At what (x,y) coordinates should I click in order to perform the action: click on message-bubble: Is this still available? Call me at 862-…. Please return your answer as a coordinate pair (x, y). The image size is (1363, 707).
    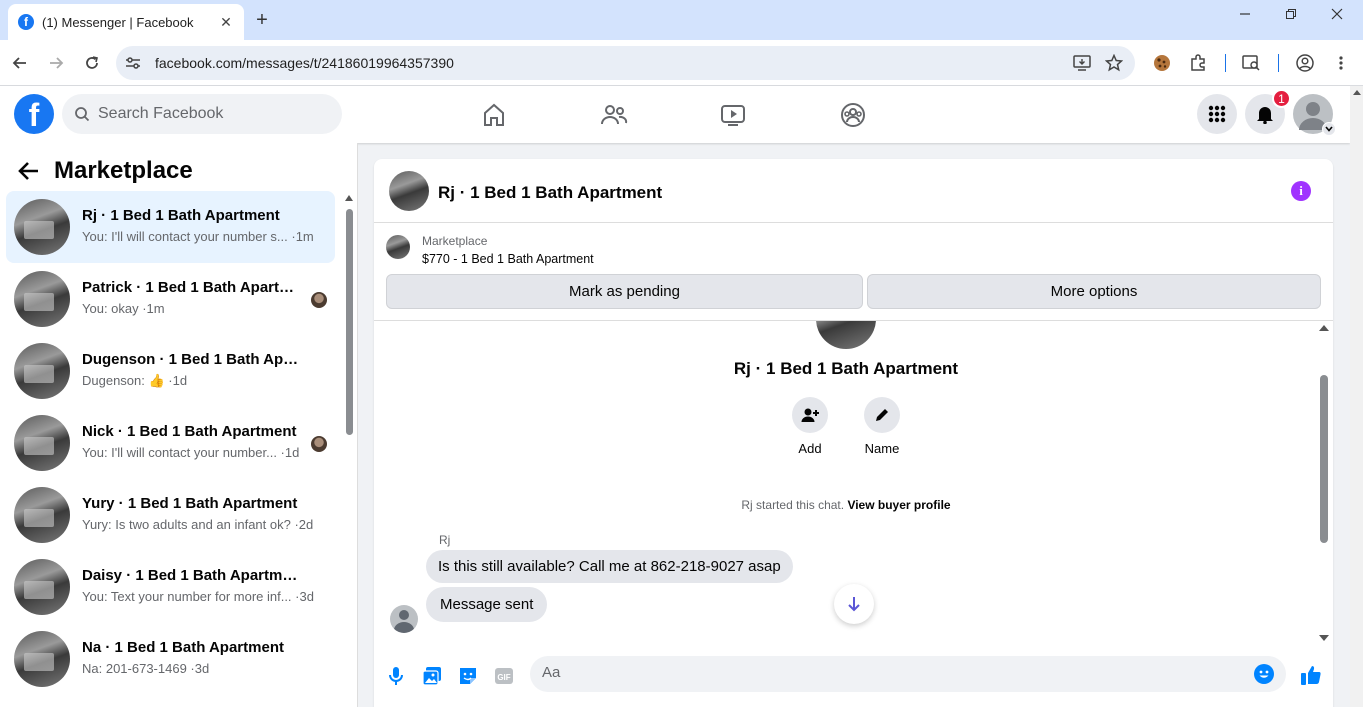
    Looking at the image, I should click on (609, 566).